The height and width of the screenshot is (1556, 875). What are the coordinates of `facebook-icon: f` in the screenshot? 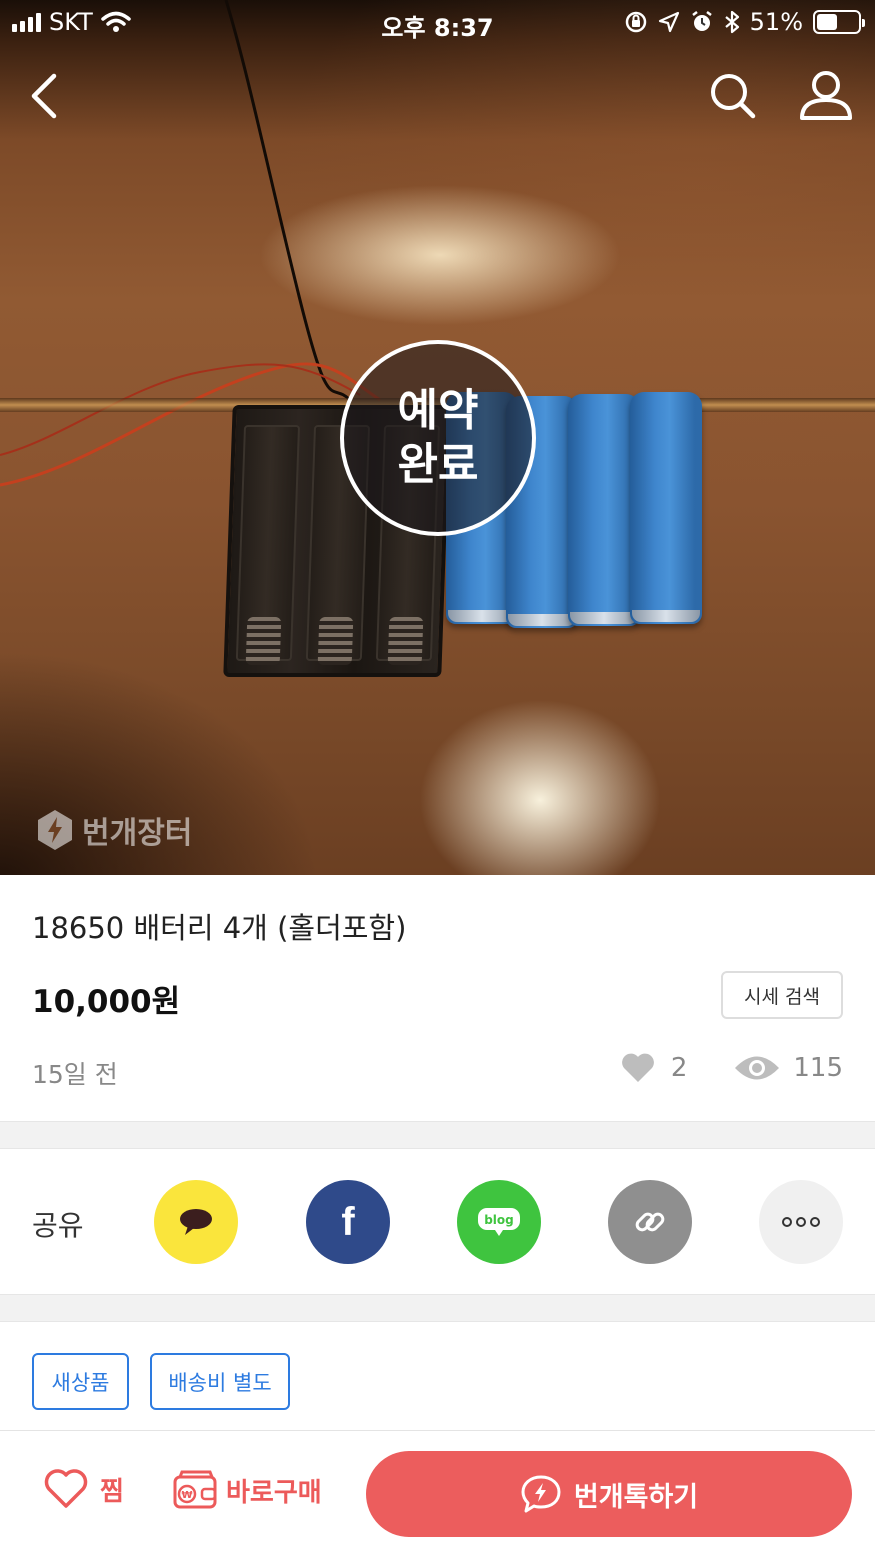 It's located at (348, 1221).